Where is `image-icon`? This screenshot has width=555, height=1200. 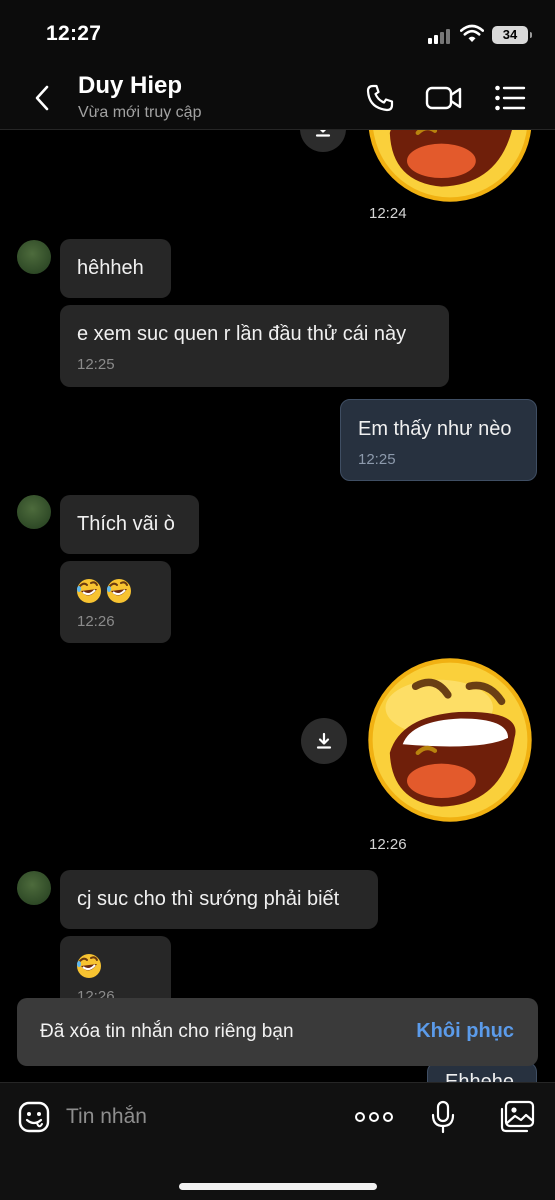 image-icon is located at coordinates (517, 1116).